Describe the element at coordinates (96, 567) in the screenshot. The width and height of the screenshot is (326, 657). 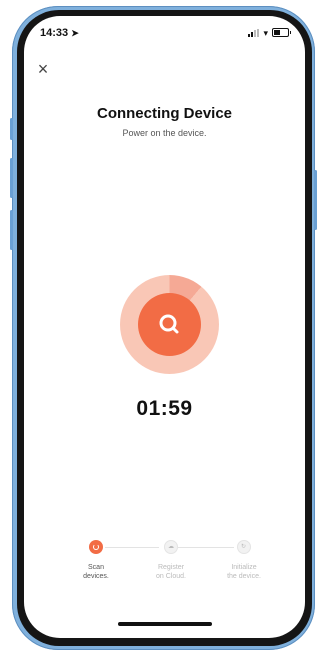
I see `step-label-line: Scan` at that location.